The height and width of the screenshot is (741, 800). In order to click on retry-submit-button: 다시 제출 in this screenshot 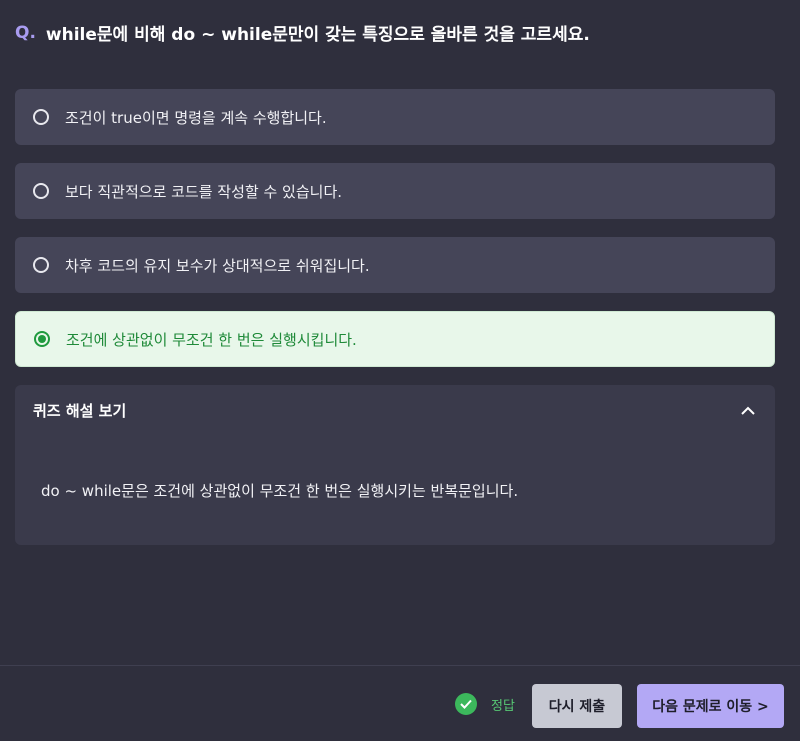, I will do `click(577, 706)`.